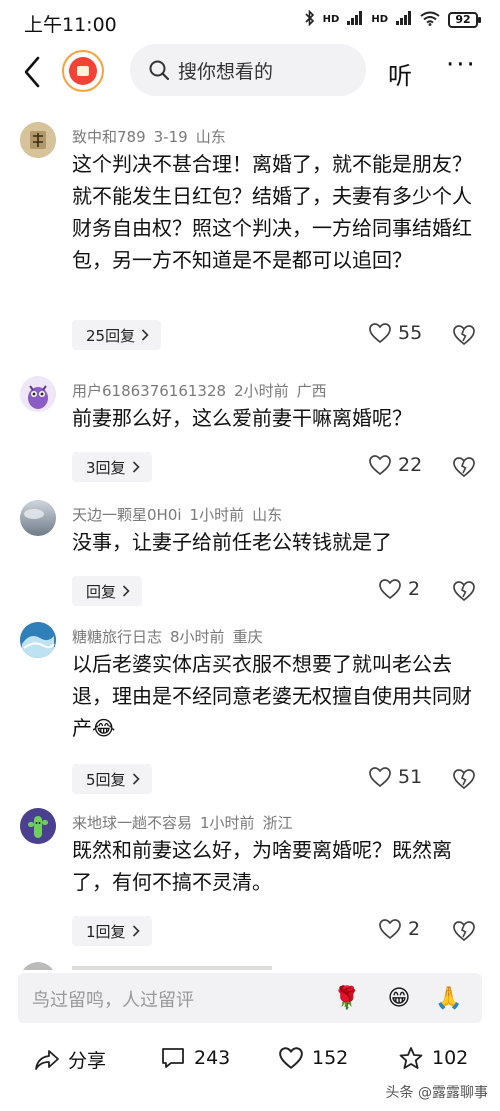 Image resolution: width=500 pixels, height=1111 pixels. What do you see at coordinates (449, 998) in the screenshot?
I see `pray-emoji-button: 🙏` at bounding box center [449, 998].